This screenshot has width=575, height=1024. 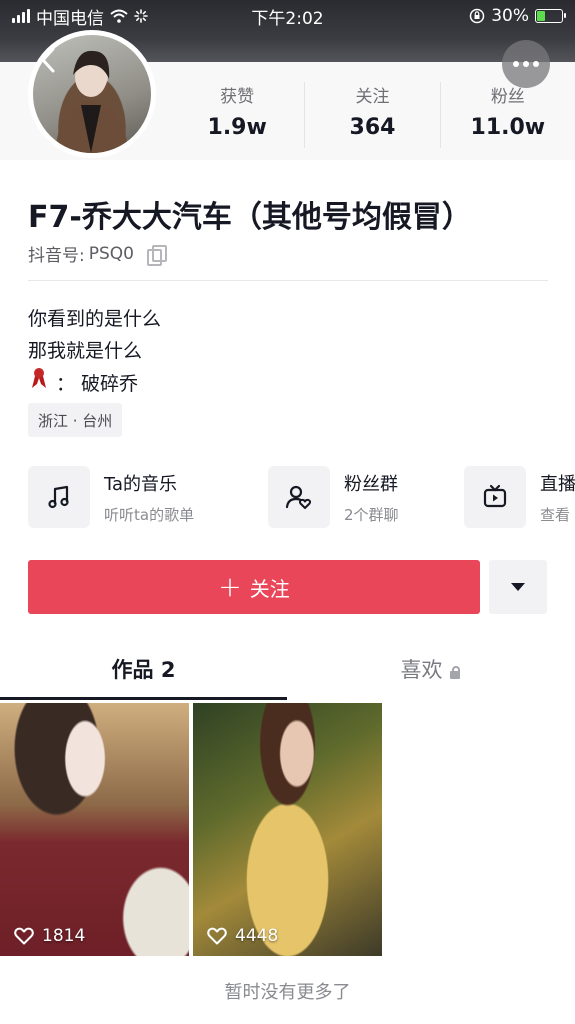 What do you see at coordinates (97, 383) in the screenshot?
I see `bio-line: ： 破碎乔` at bounding box center [97, 383].